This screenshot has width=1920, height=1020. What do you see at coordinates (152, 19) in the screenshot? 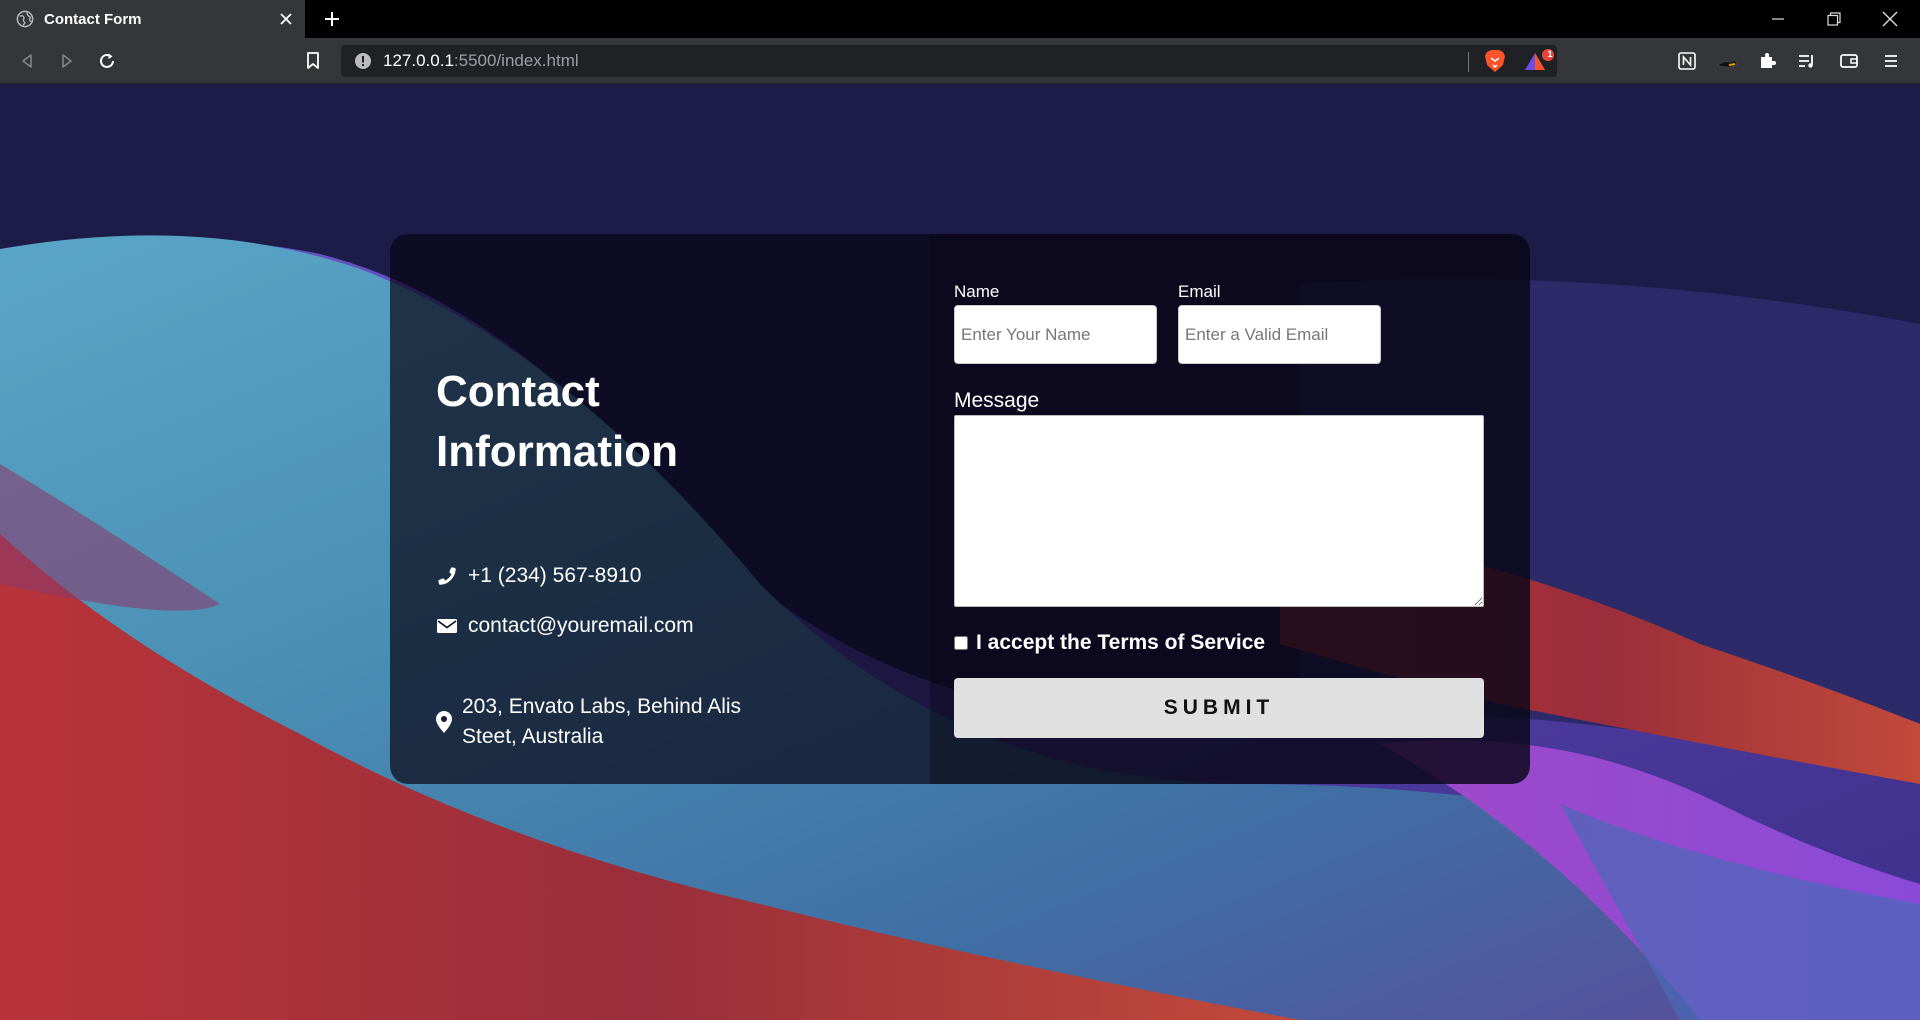
I see `browser-tab: Contact Form` at bounding box center [152, 19].